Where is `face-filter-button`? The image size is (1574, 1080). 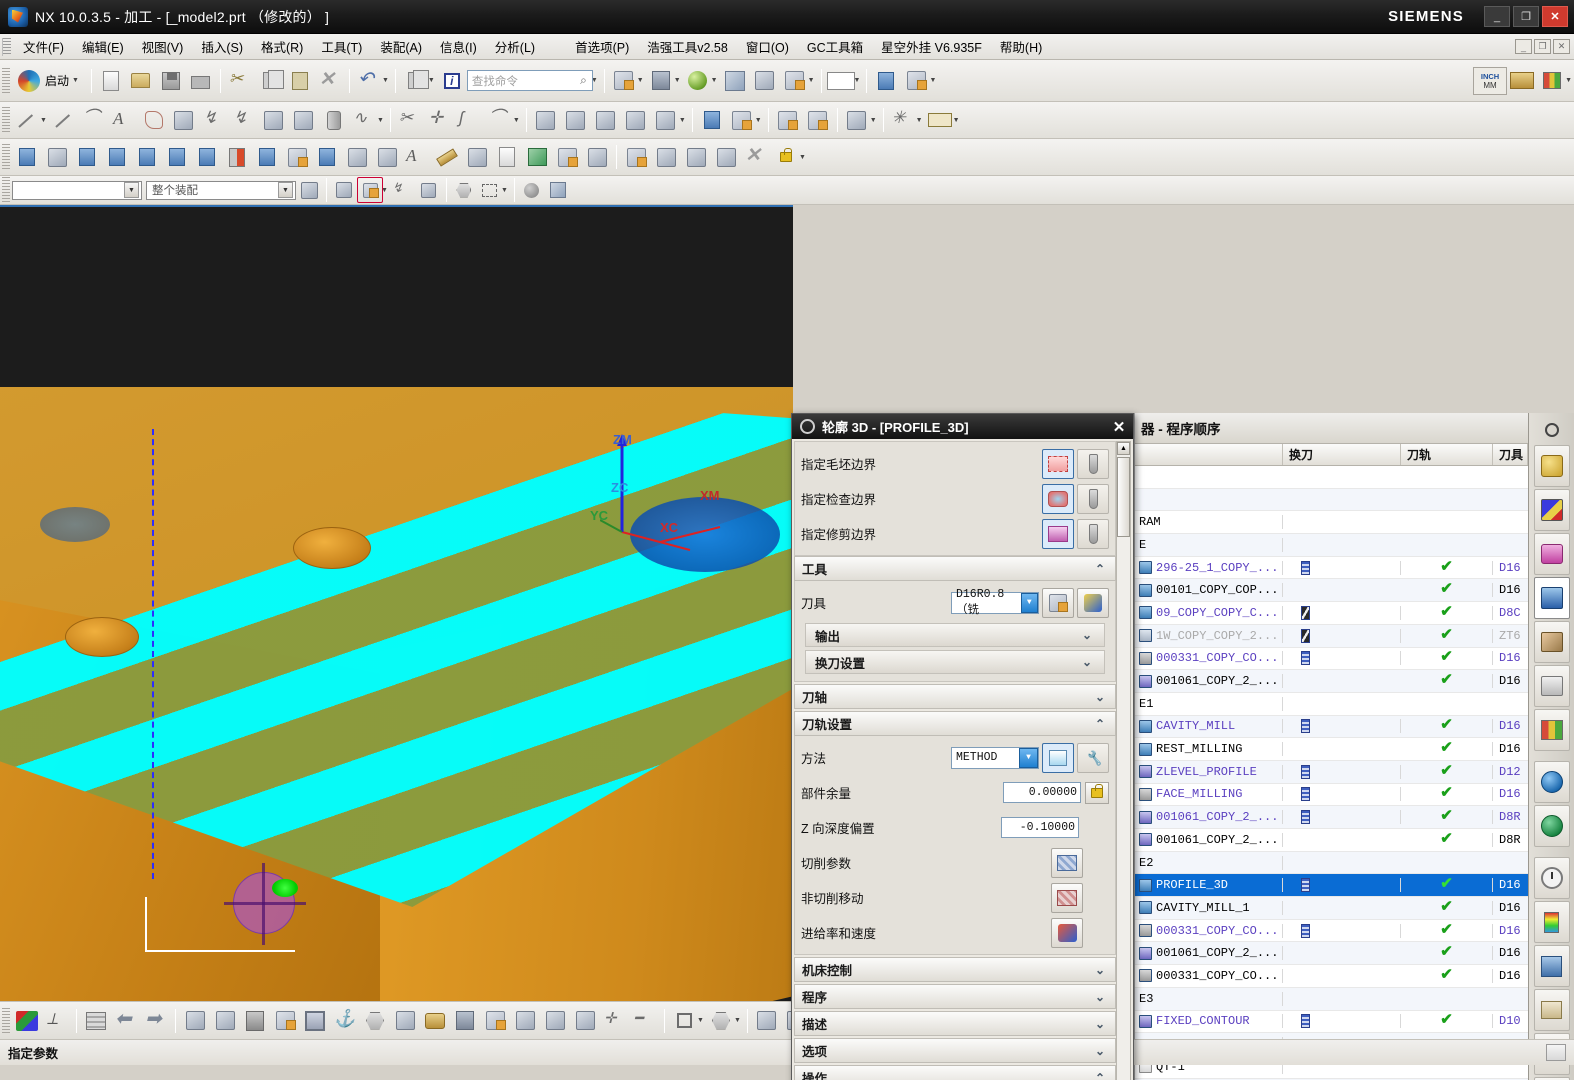
face-filter-button is located at coordinates (344, 190).